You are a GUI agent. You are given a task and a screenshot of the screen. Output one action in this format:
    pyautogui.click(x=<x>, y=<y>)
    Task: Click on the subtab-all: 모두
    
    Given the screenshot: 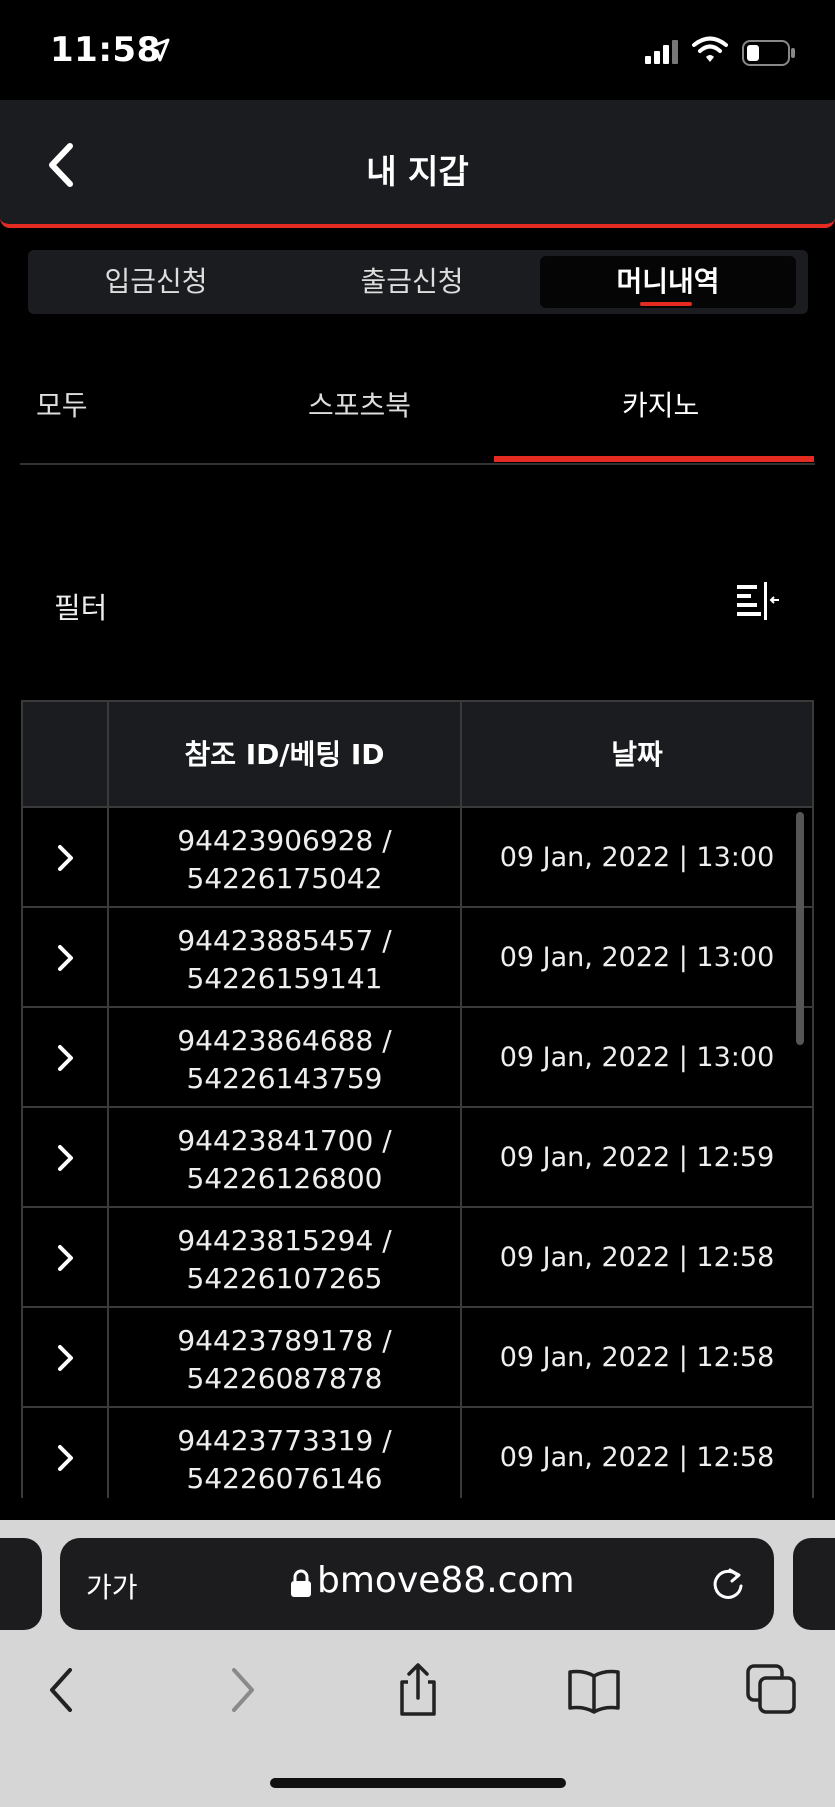 What is the action you would take?
    pyautogui.click(x=62, y=404)
    